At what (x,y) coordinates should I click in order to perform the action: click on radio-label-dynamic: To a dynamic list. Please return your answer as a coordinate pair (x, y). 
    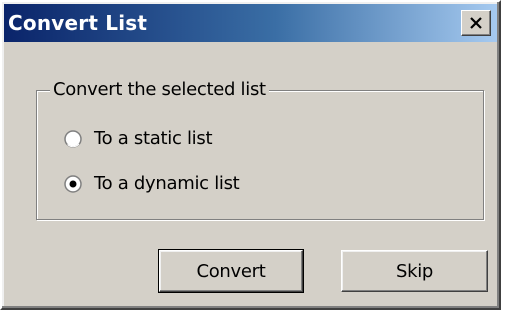
    Looking at the image, I should click on (167, 183).